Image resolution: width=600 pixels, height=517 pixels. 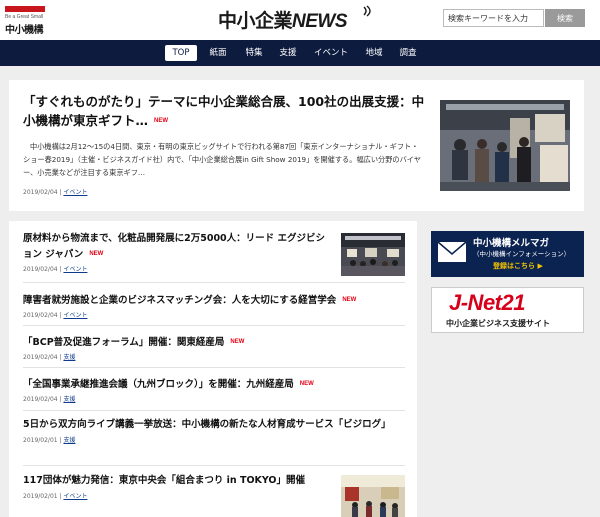 I want to click on site-title-en: NEWS, so click(x=320, y=21).